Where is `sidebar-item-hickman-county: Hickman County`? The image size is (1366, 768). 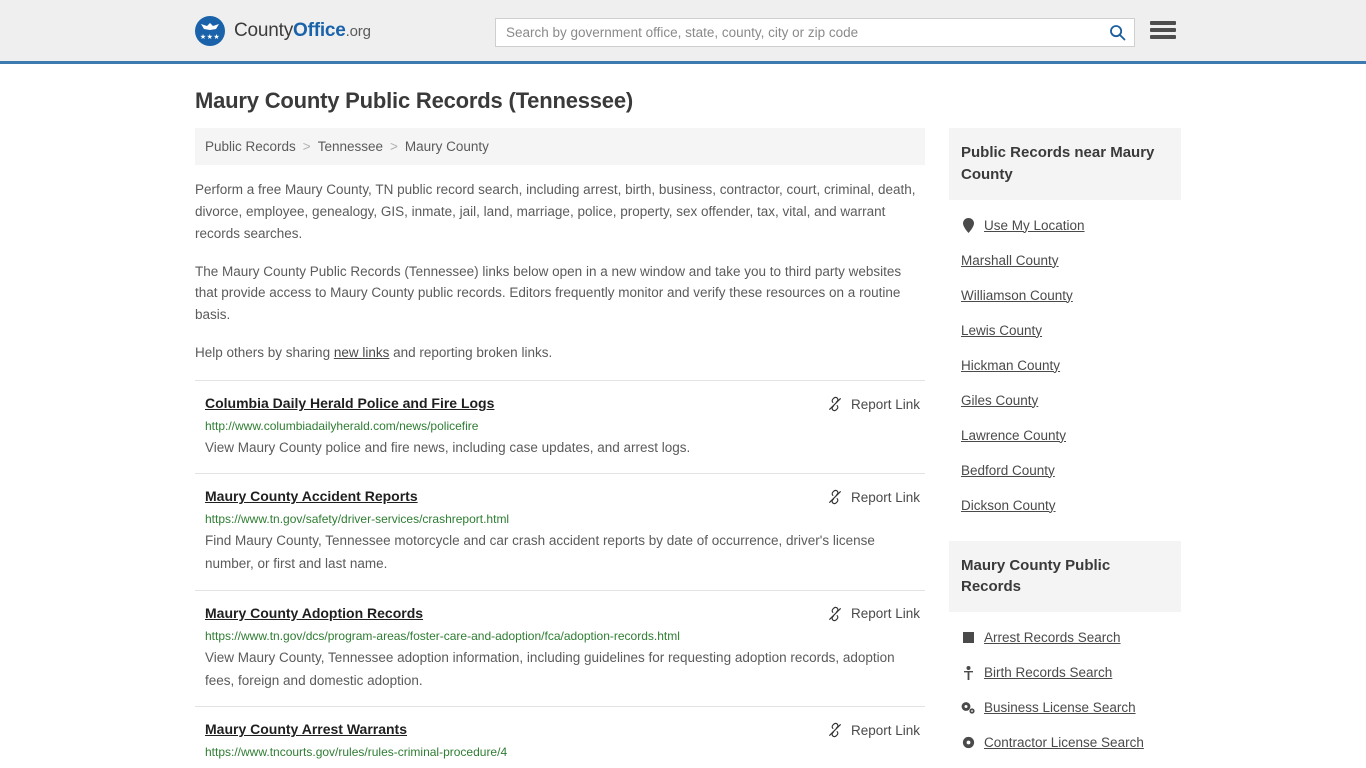 sidebar-item-hickman-county: Hickman County is located at coordinates (1071, 365).